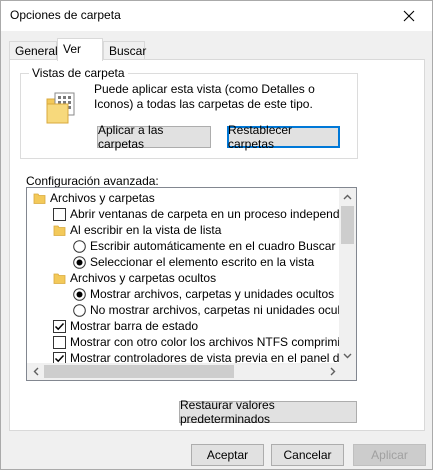 The image size is (433, 470). What do you see at coordinates (102, 198) in the screenshot?
I see `option-label: Archivos y carpetas` at bounding box center [102, 198].